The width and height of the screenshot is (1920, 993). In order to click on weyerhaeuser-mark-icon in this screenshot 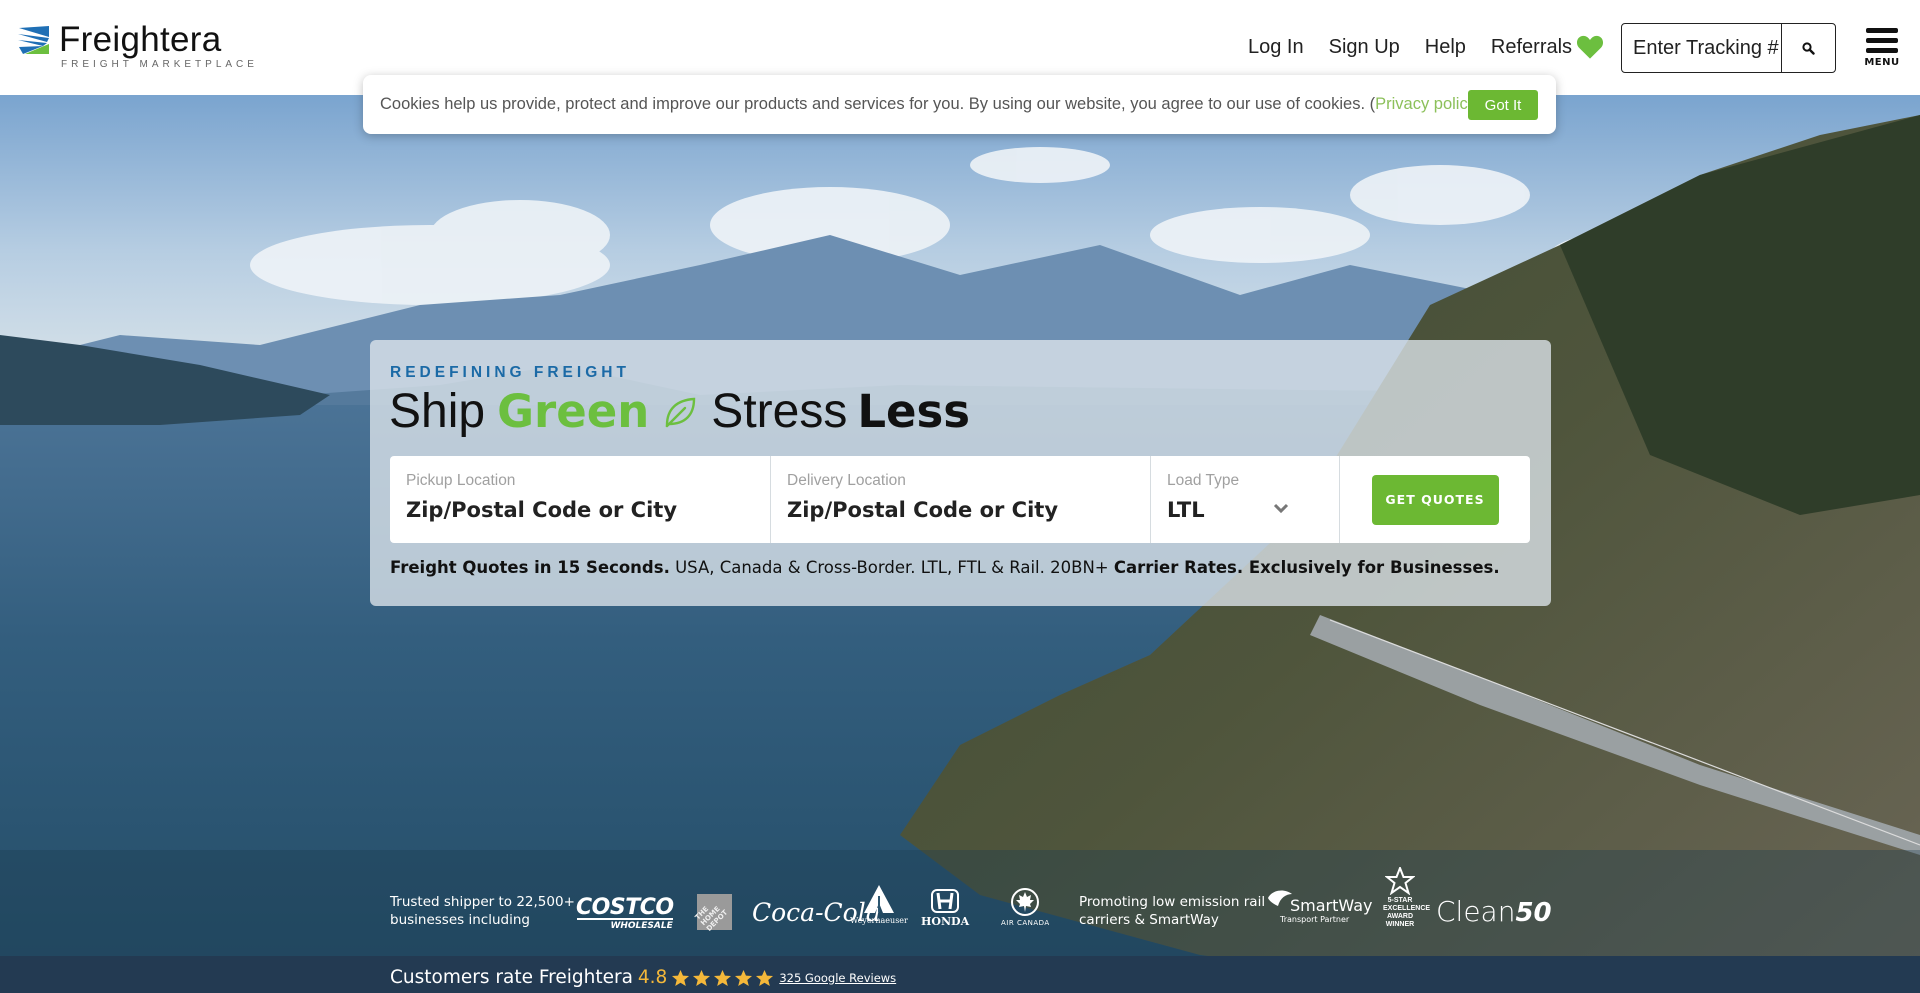, I will do `click(878, 899)`.